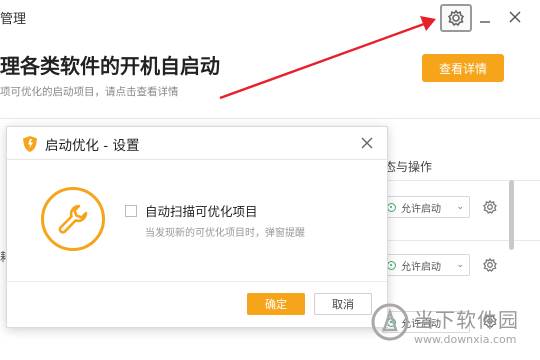  Describe the element at coordinates (367, 143) in the screenshot. I see `close-icon` at that location.